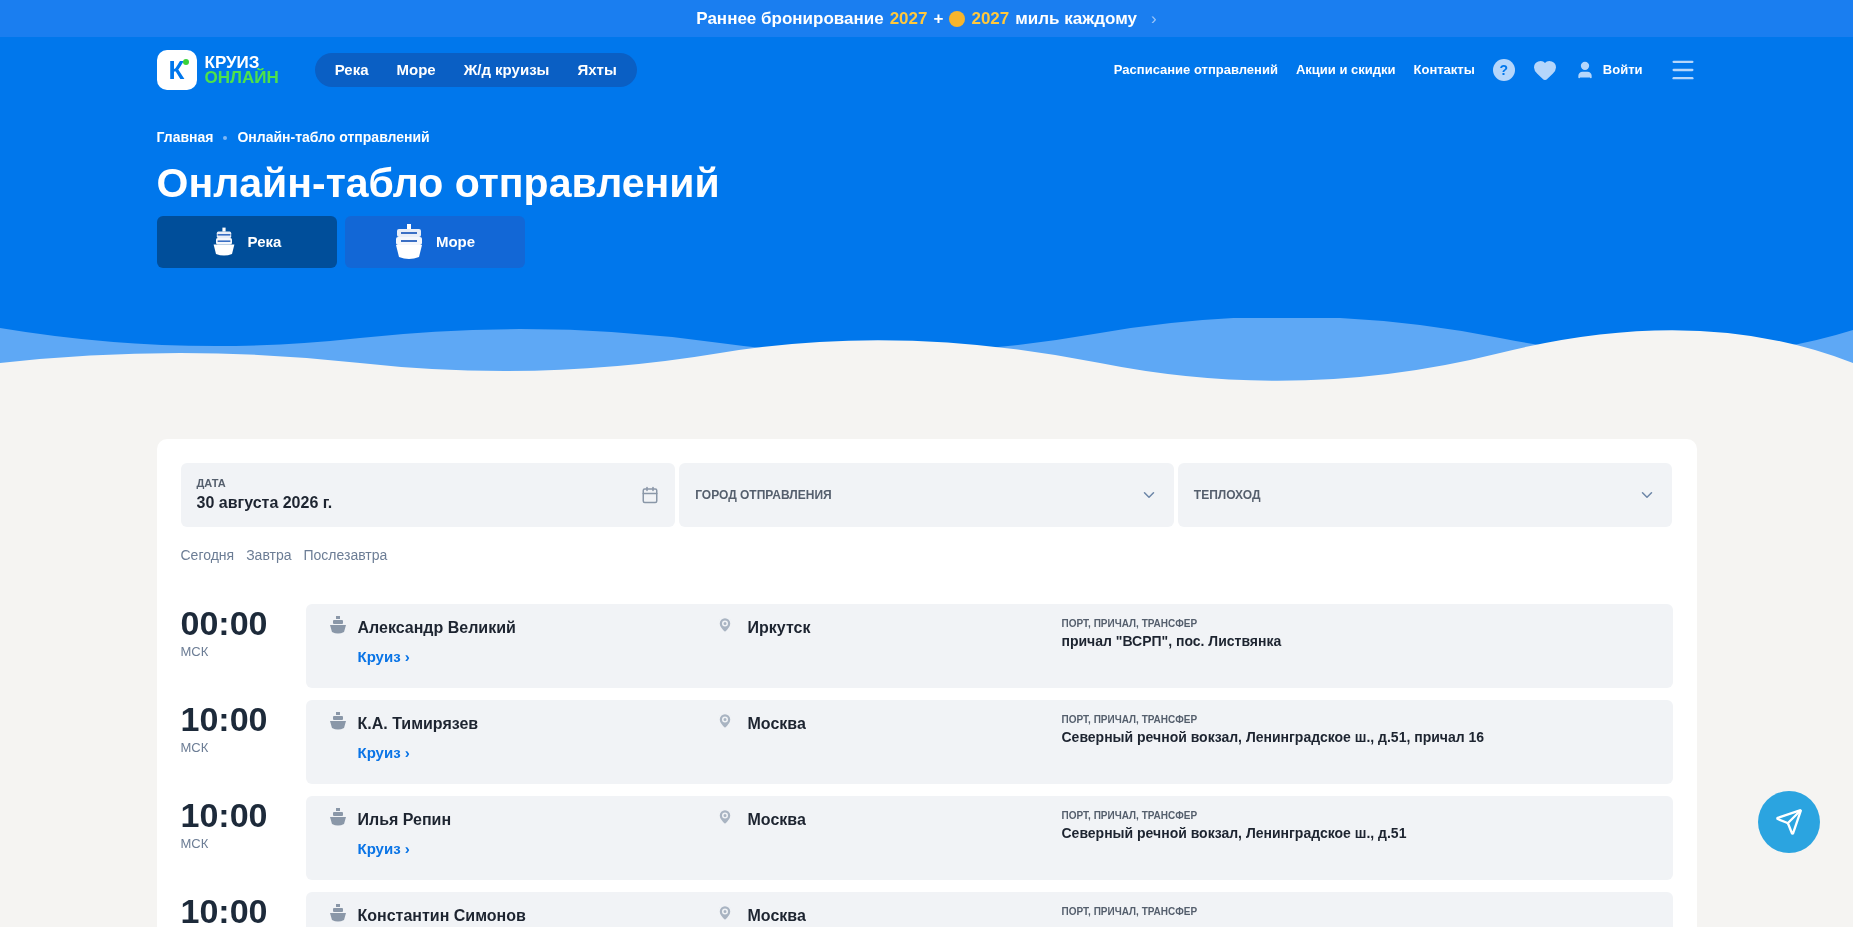 This screenshot has height=927, width=1853. I want to click on dropdown-field: ГОРОД ОТПРАВЛЕНИЯ, so click(926, 495).